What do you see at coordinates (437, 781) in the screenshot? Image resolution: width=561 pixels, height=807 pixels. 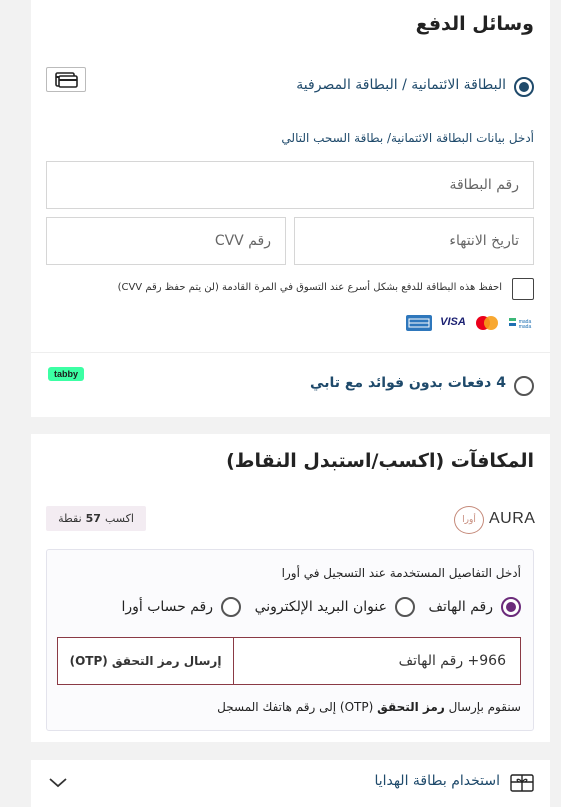 I see `gift-card-label: استخدام بطاقة الهدايا` at bounding box center [437, 781].